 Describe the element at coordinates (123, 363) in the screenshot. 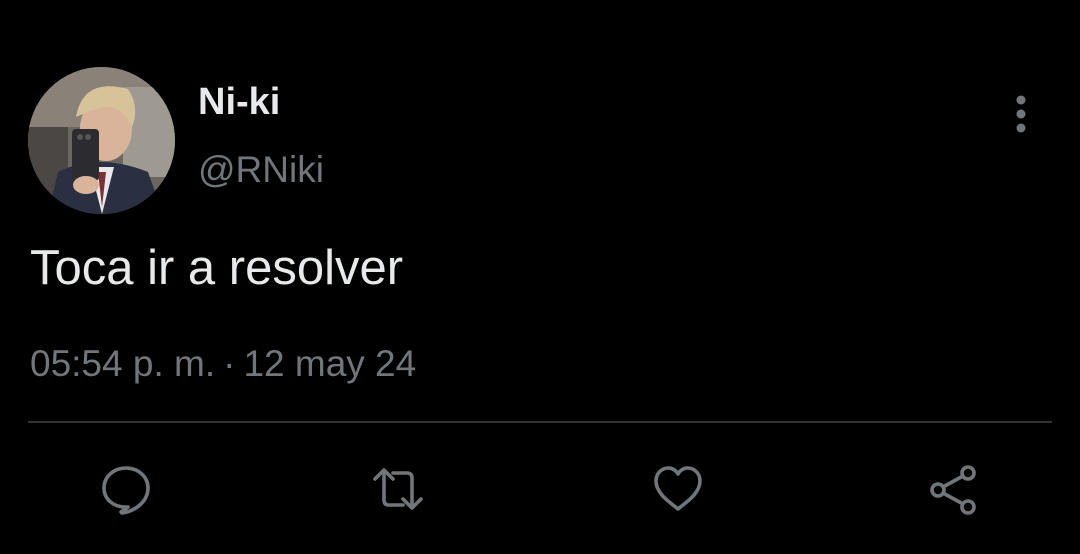

I see `tweet-time: 05:54 p. m.` at that location.